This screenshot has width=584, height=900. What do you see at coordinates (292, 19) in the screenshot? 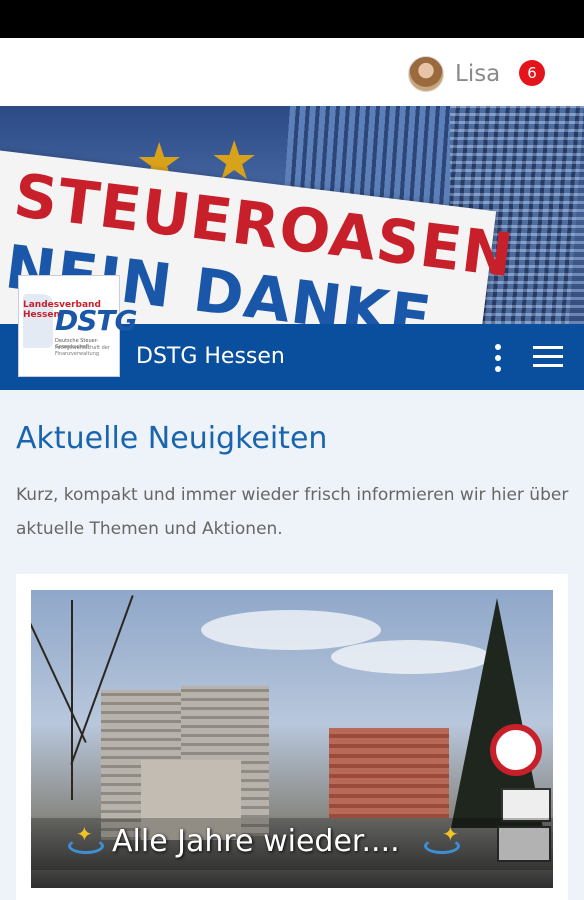
I see `status-bar` at bounding box center [292, 19].